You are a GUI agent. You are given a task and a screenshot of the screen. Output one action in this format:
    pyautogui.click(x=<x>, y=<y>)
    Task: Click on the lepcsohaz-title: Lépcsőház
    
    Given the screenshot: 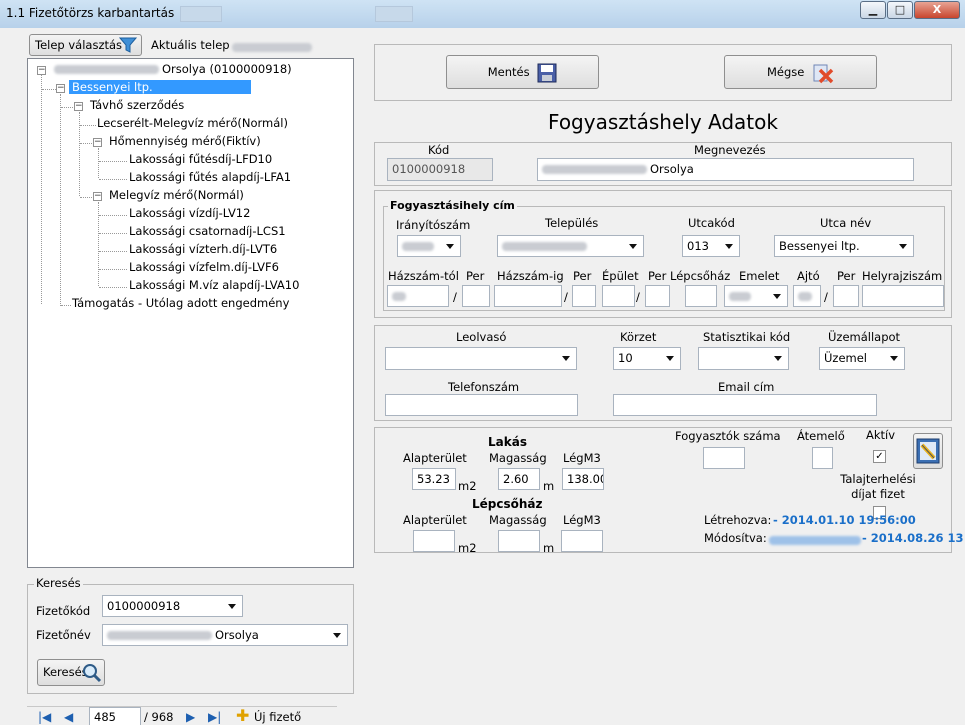 What is the action you would take?
    pyautogui.click(x=507, y=504)
    